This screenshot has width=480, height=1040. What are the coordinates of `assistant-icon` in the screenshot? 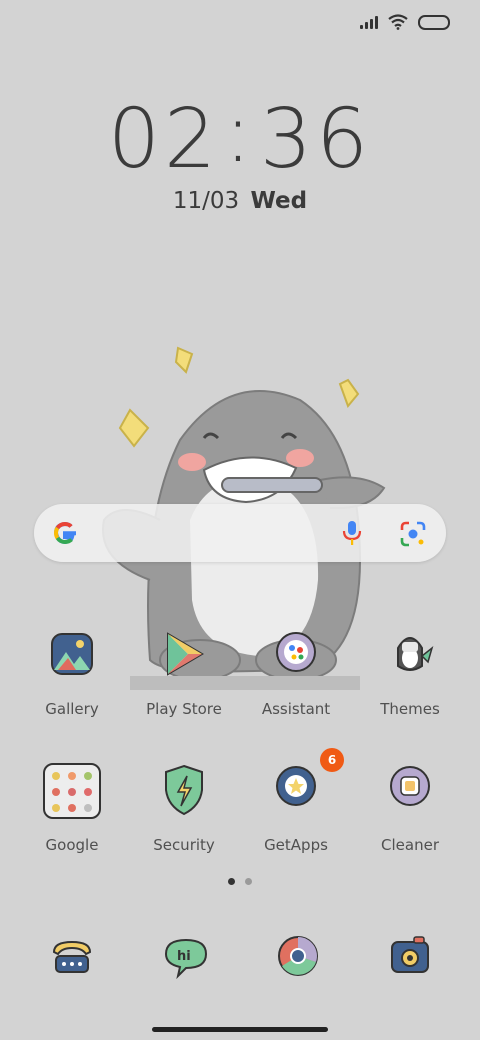 It's located at (296, 656).